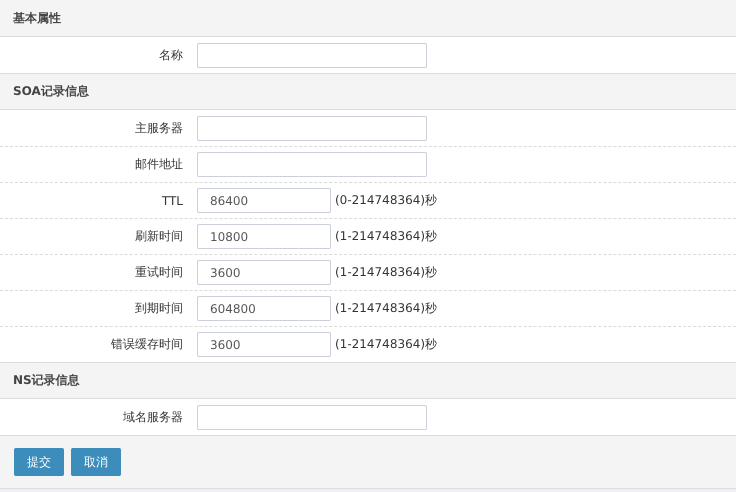  What do you see at coordinates (264, 200) in the screenshot?
I see `input-field: 86400` at bounding box center [264, 200].